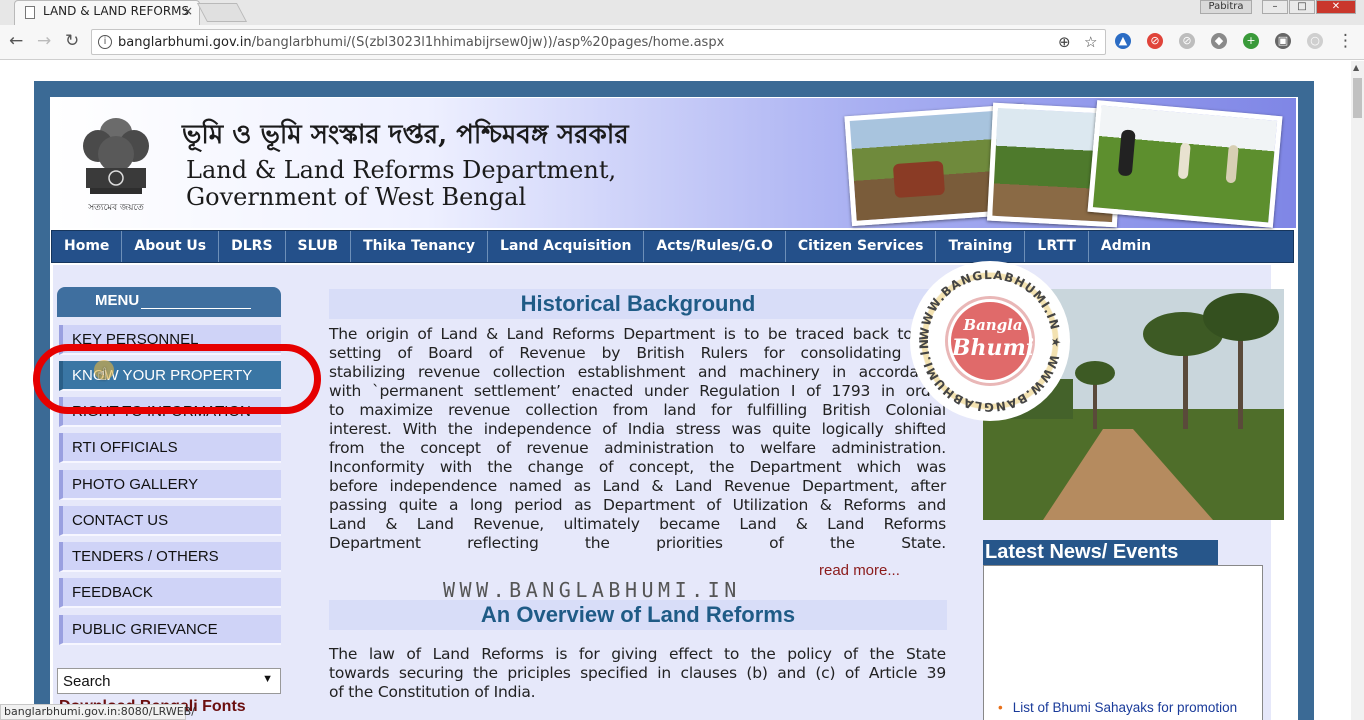 This screenshot has height=720, width=1364. I want to click on reload-icon: ↻, so click(72, 41).